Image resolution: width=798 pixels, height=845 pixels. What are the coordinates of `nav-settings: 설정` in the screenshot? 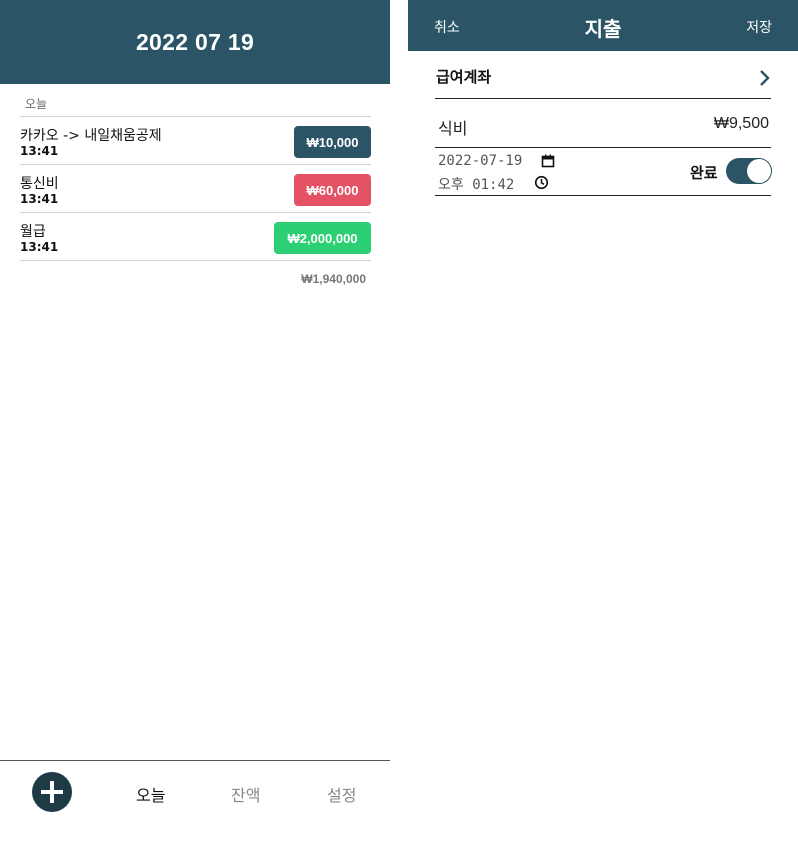 It's located at (341, 794).